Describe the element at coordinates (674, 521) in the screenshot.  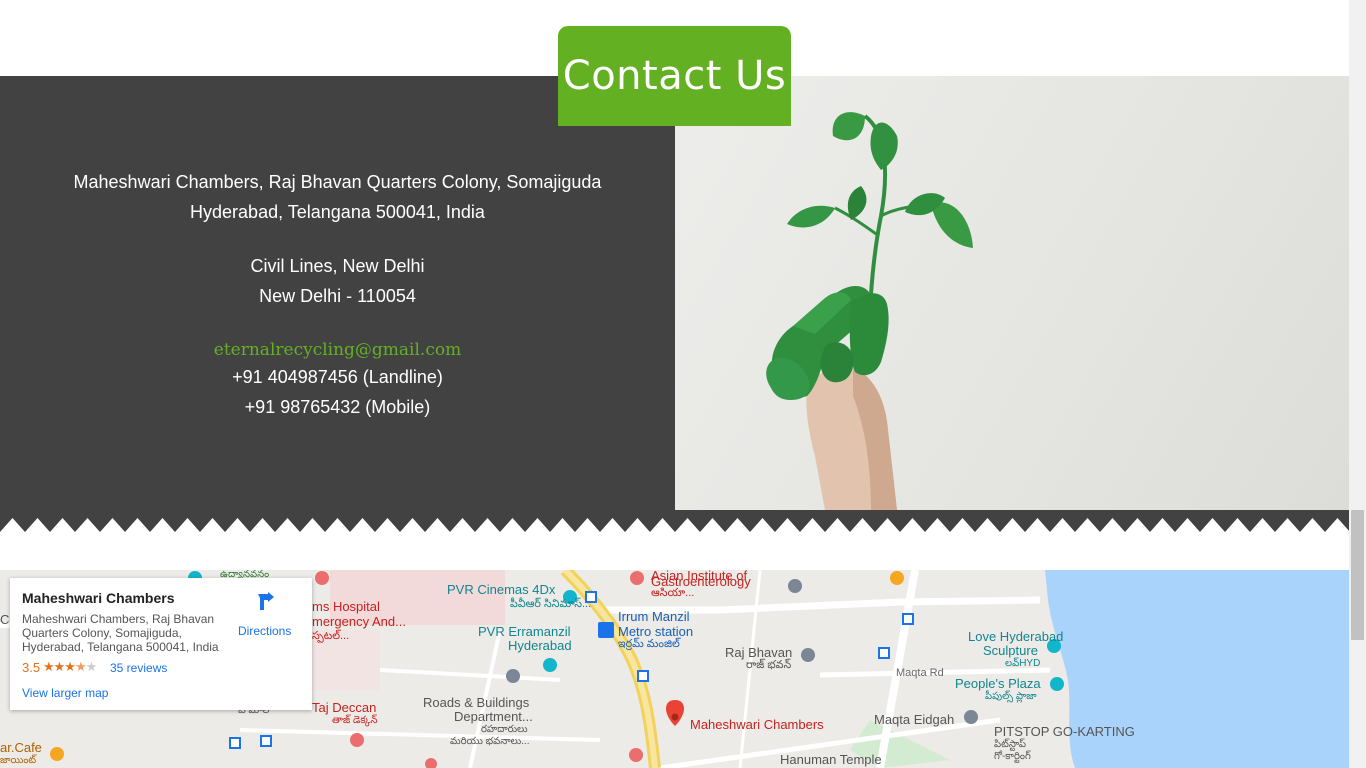
I see `zigzag-divider` at that location.